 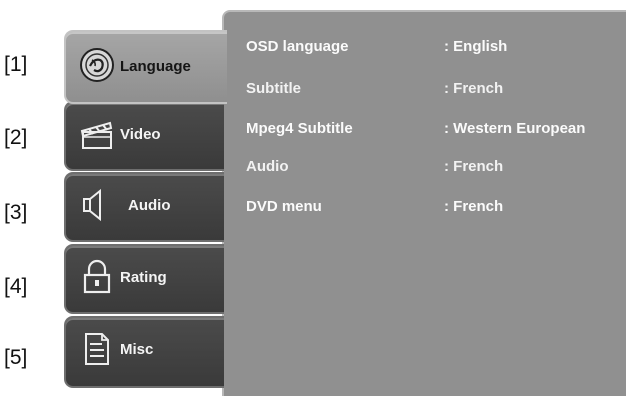 What do you see at coordinates (436, 92) in the screenshot?
I see `setting-row-subtitle: Subtitle : French` at bounding box center [436, 92].